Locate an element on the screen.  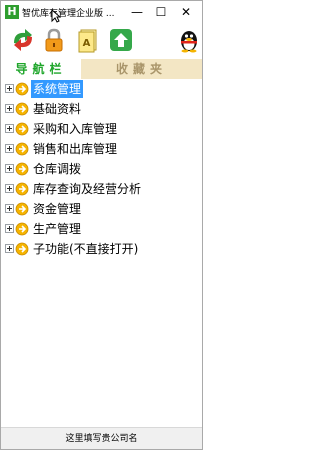
minimize-button: — is located at coordinates (137, 12).